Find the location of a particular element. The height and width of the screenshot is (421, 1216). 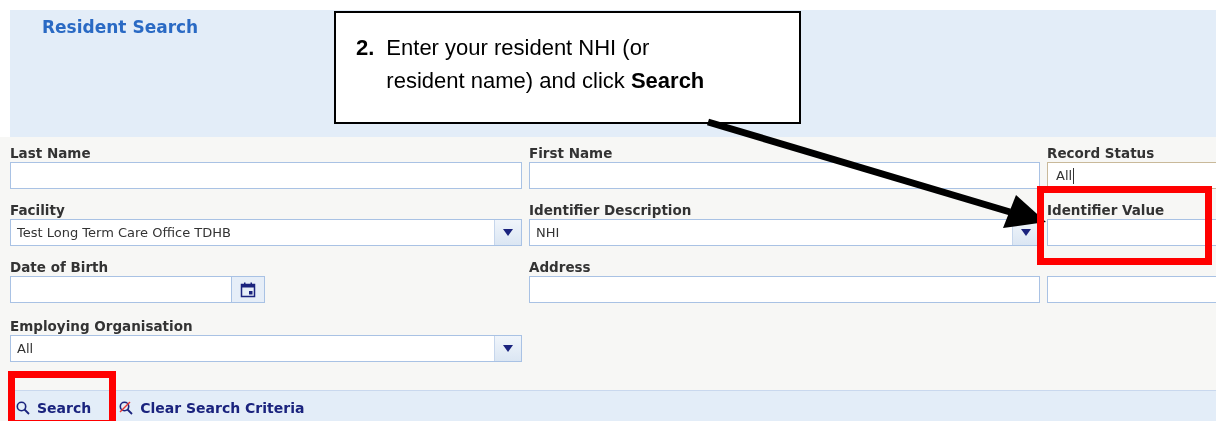

field-label: Record Status is located at coordinates (1101, 153).